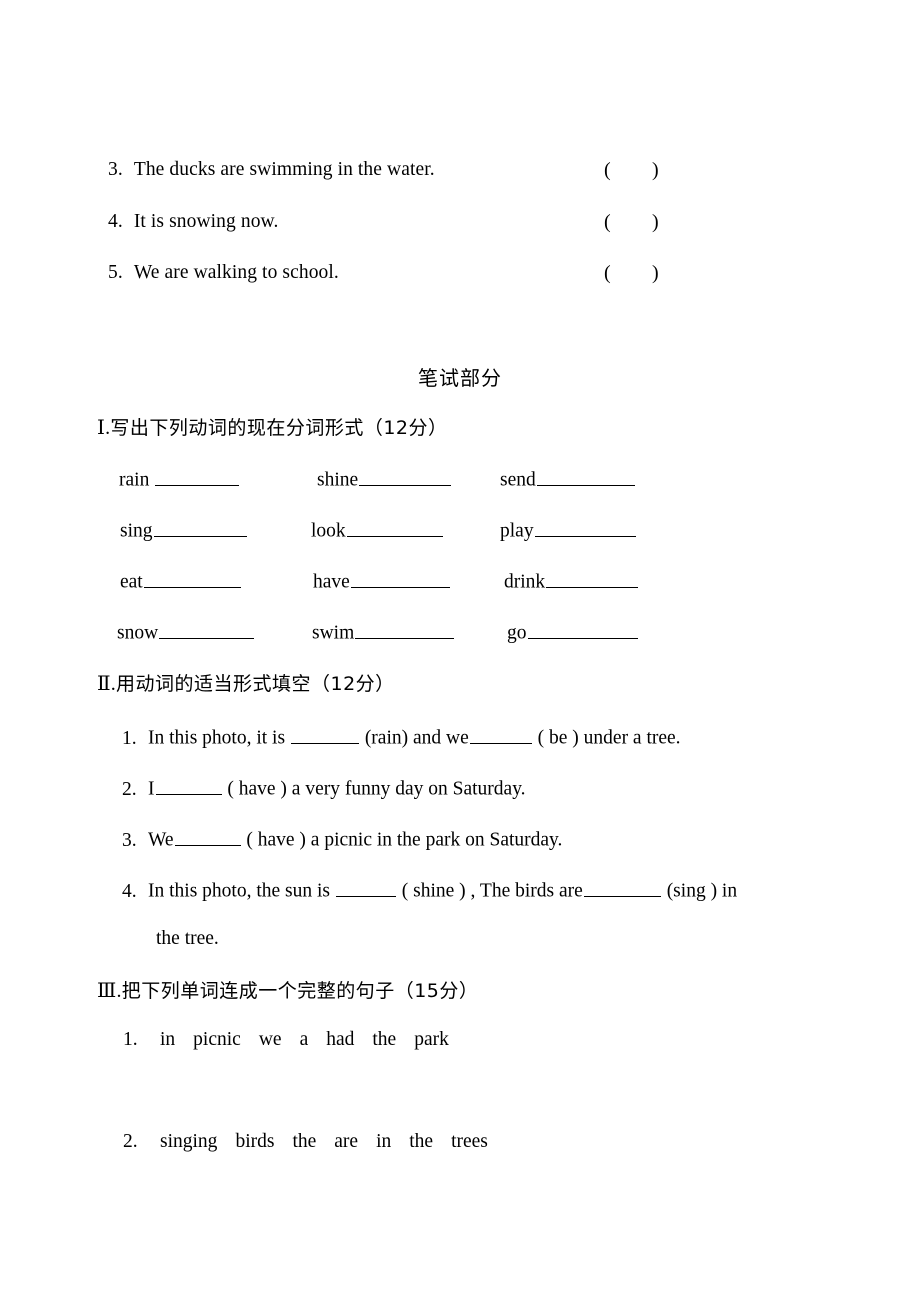  Describe the element at coordinates (207, 629) in the screenshot. I see `verb-blank-snow` at that location.